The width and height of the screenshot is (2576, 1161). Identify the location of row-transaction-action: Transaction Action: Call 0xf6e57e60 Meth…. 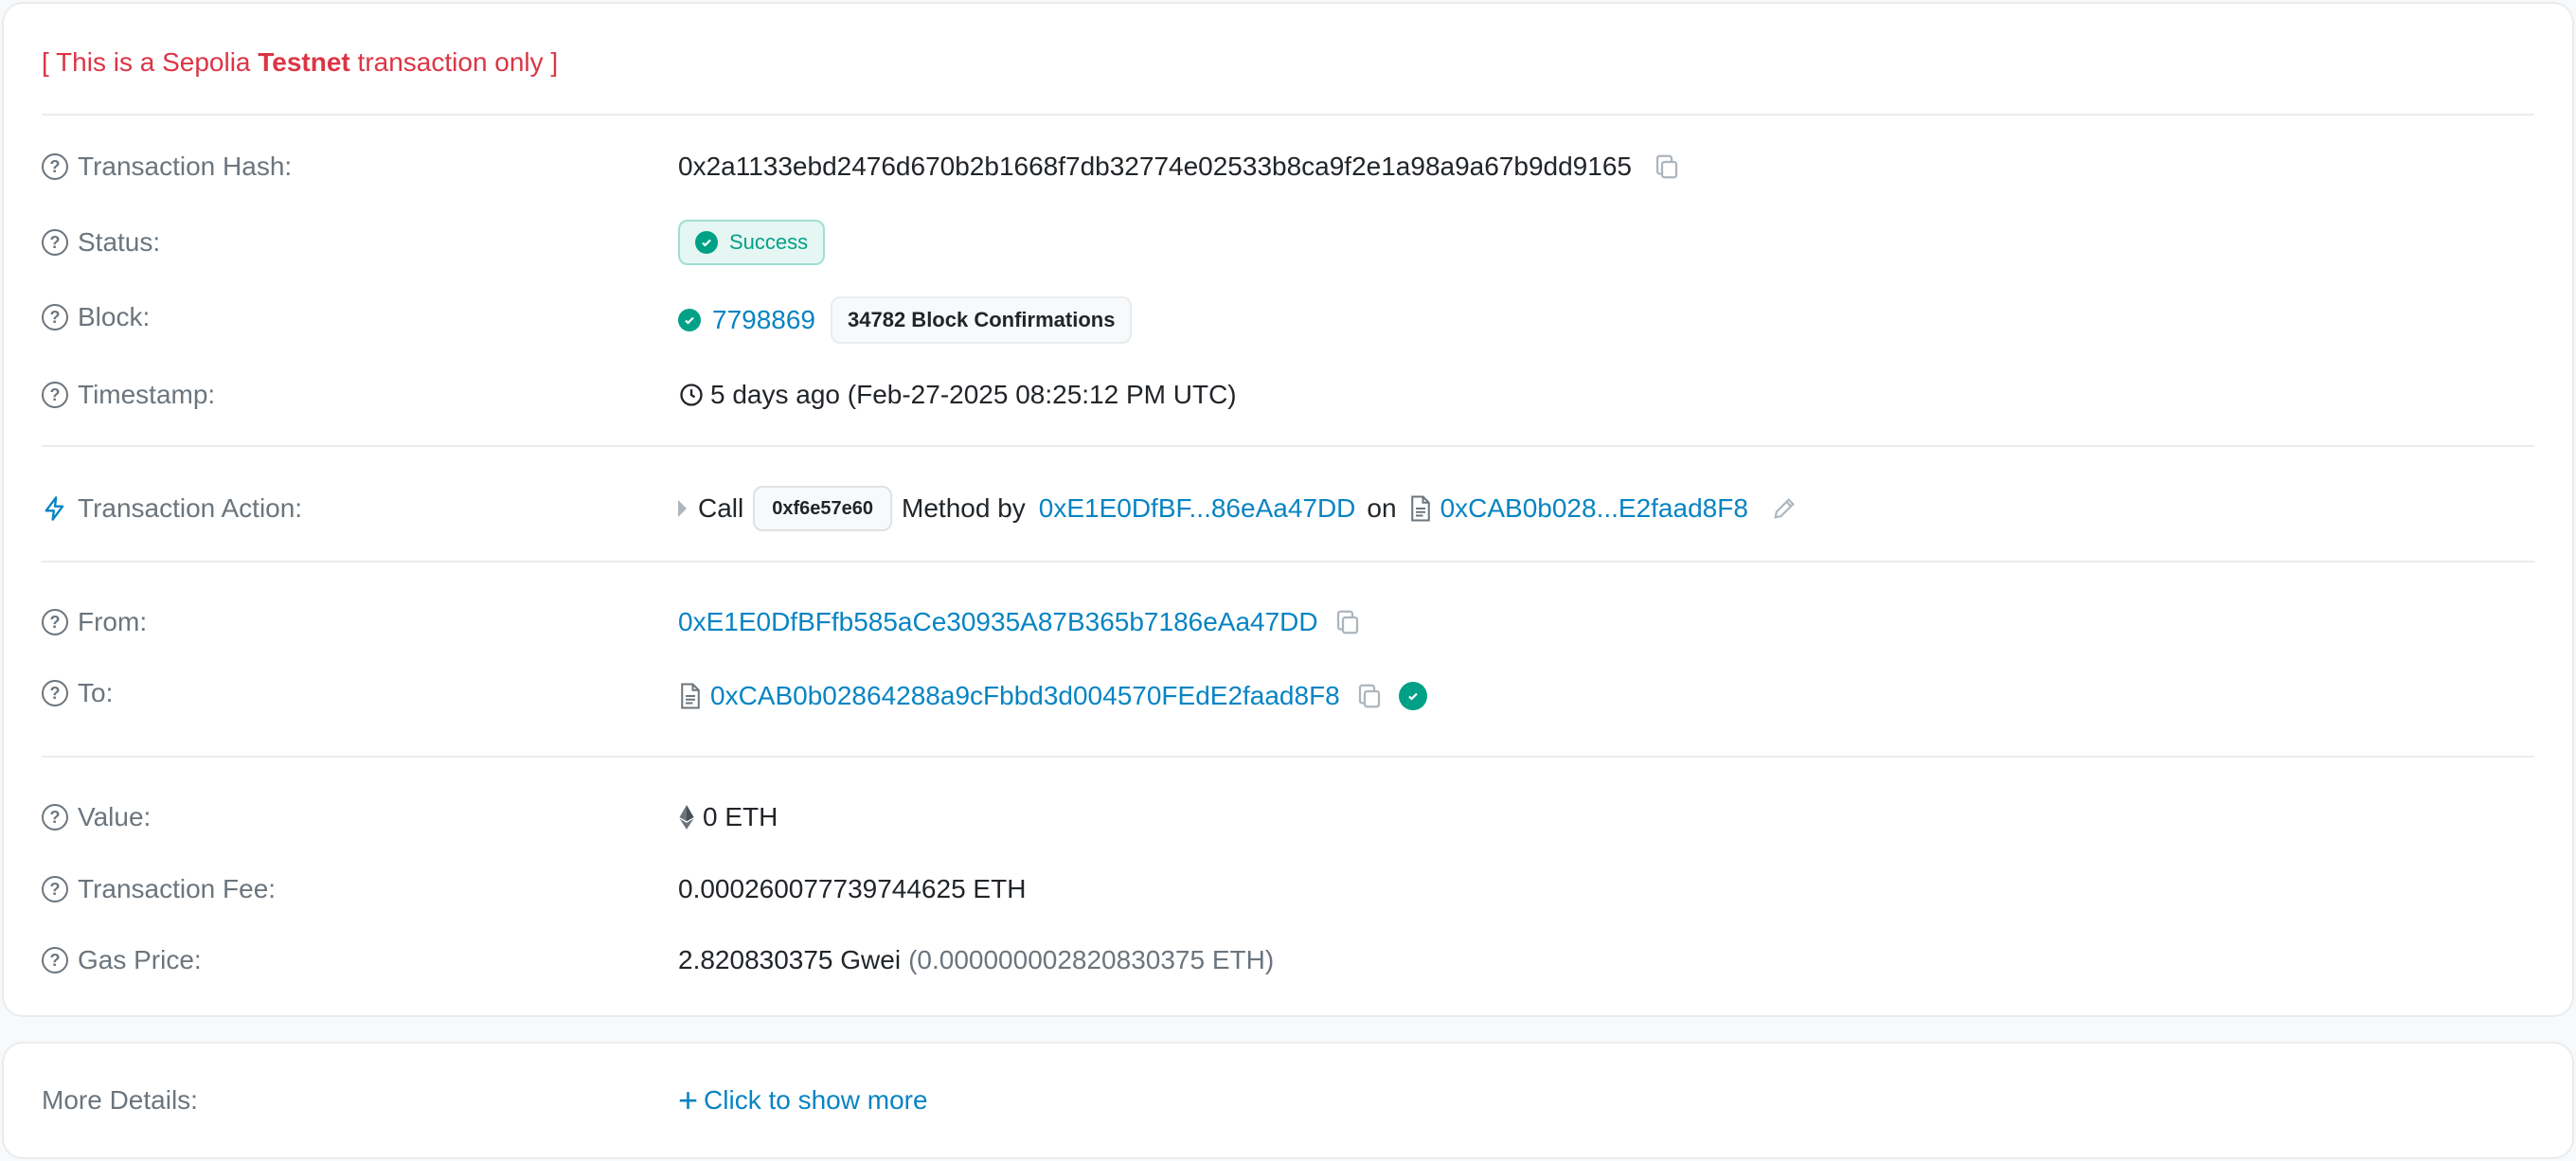
(1288, 509).